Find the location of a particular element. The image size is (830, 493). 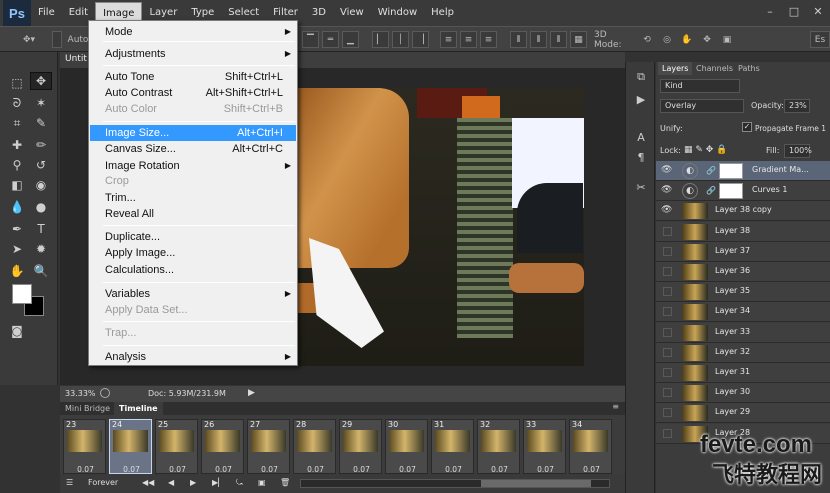

layer-row: Layer 32 is located at coordinates (743, 352).